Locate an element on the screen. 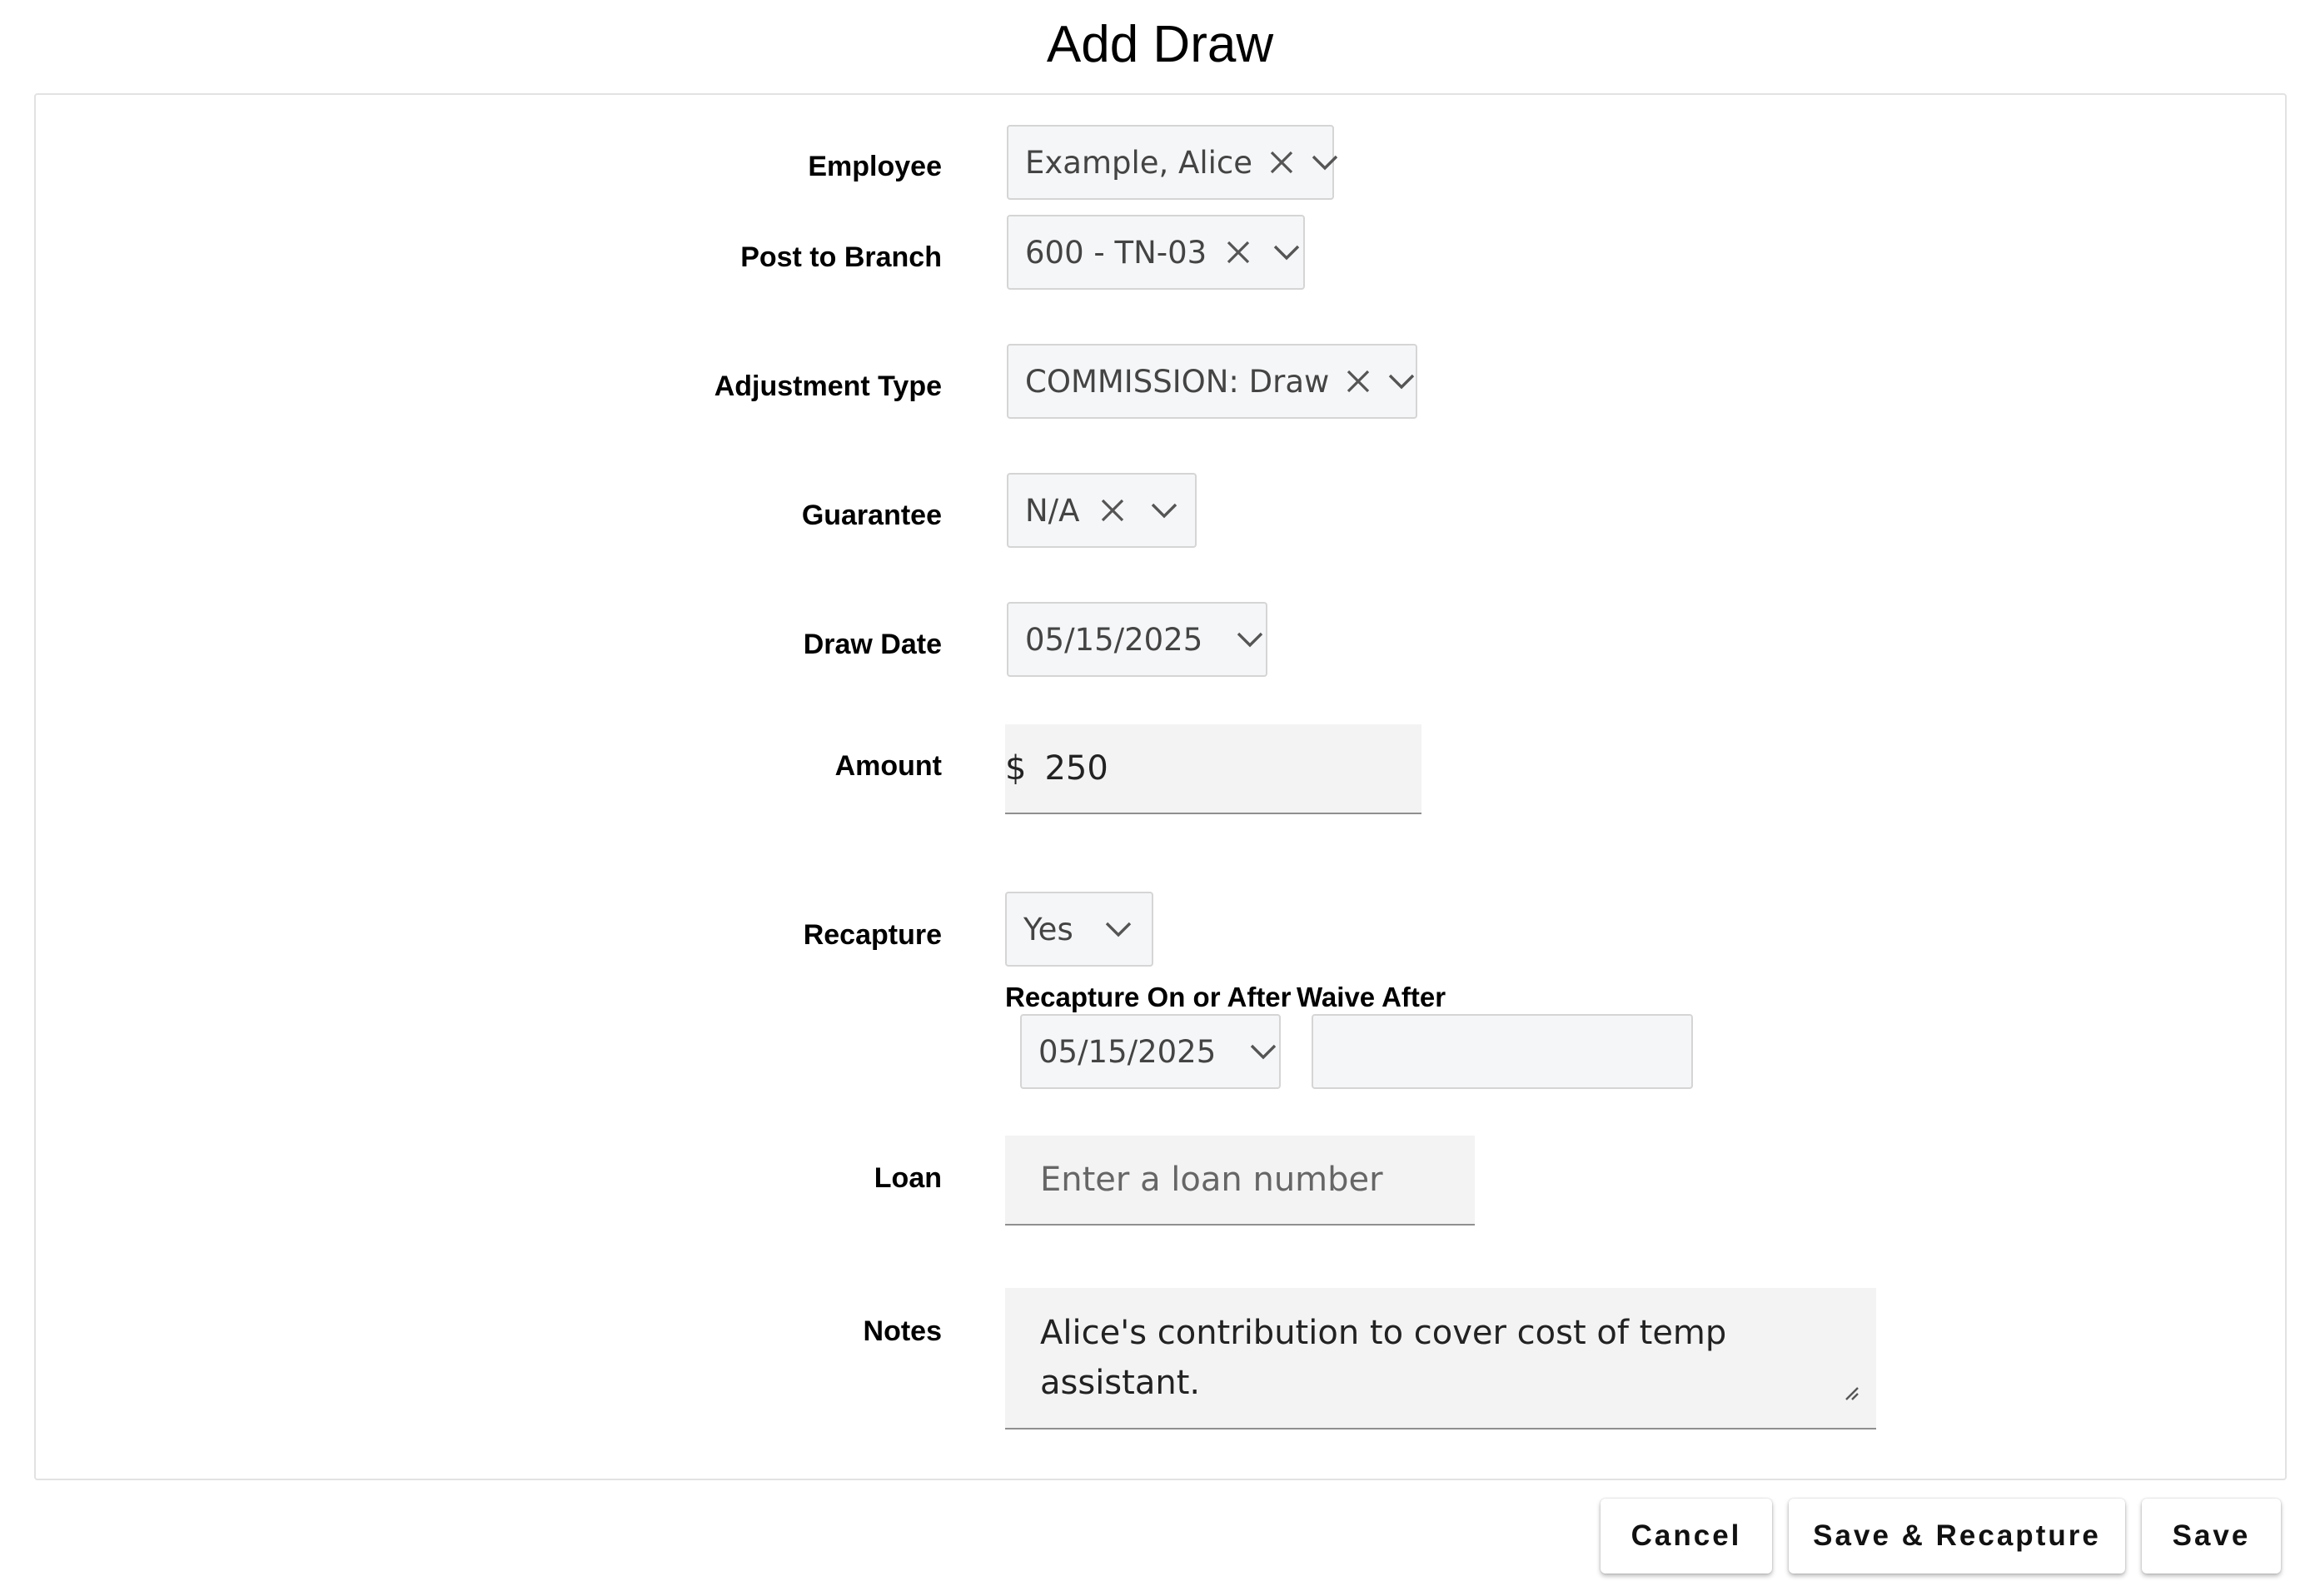 This screenshot has width=2320, height=1596. adjustment-type-value: COMMISSION: Draw is located at coordinates (1177, 381).